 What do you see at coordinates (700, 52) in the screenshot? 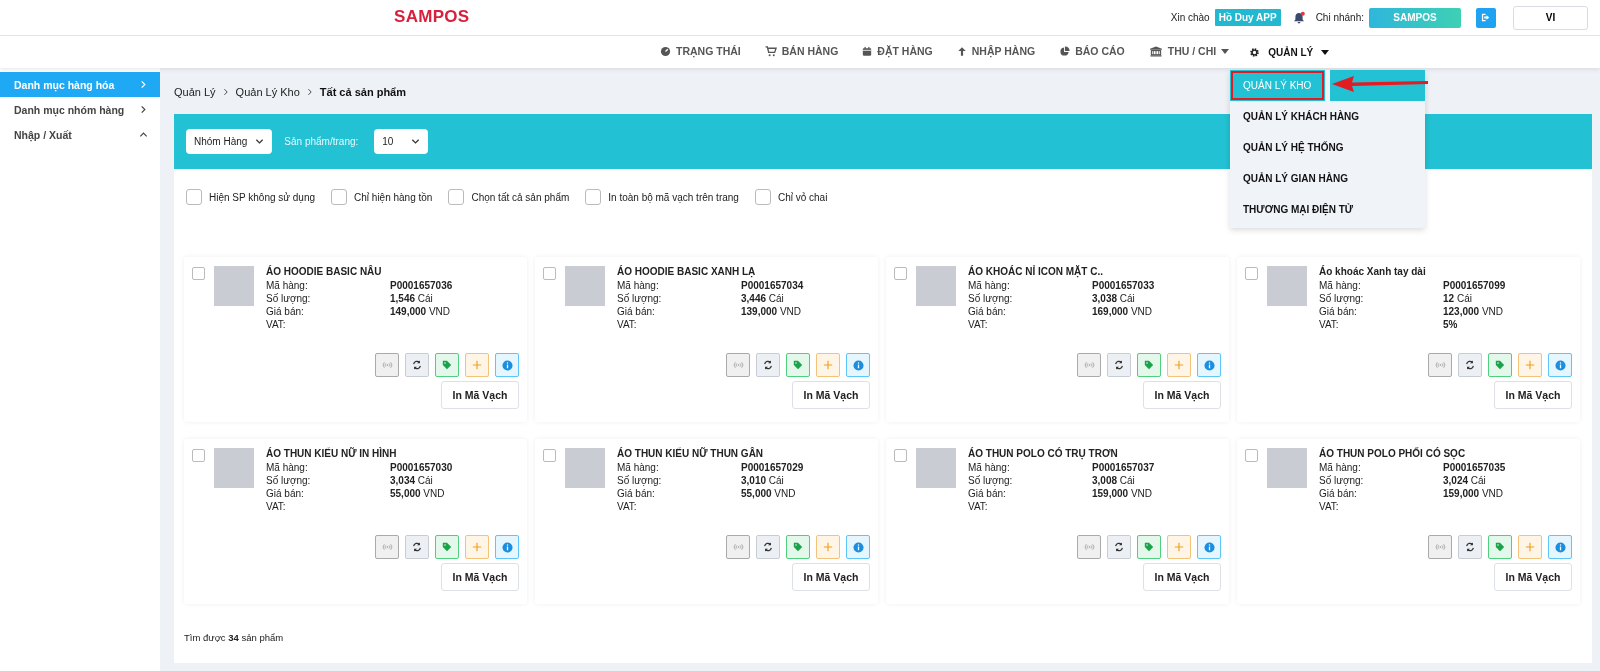
I see `nav-tab: TRẠNG THÁI` at bounding box center [700, 52].